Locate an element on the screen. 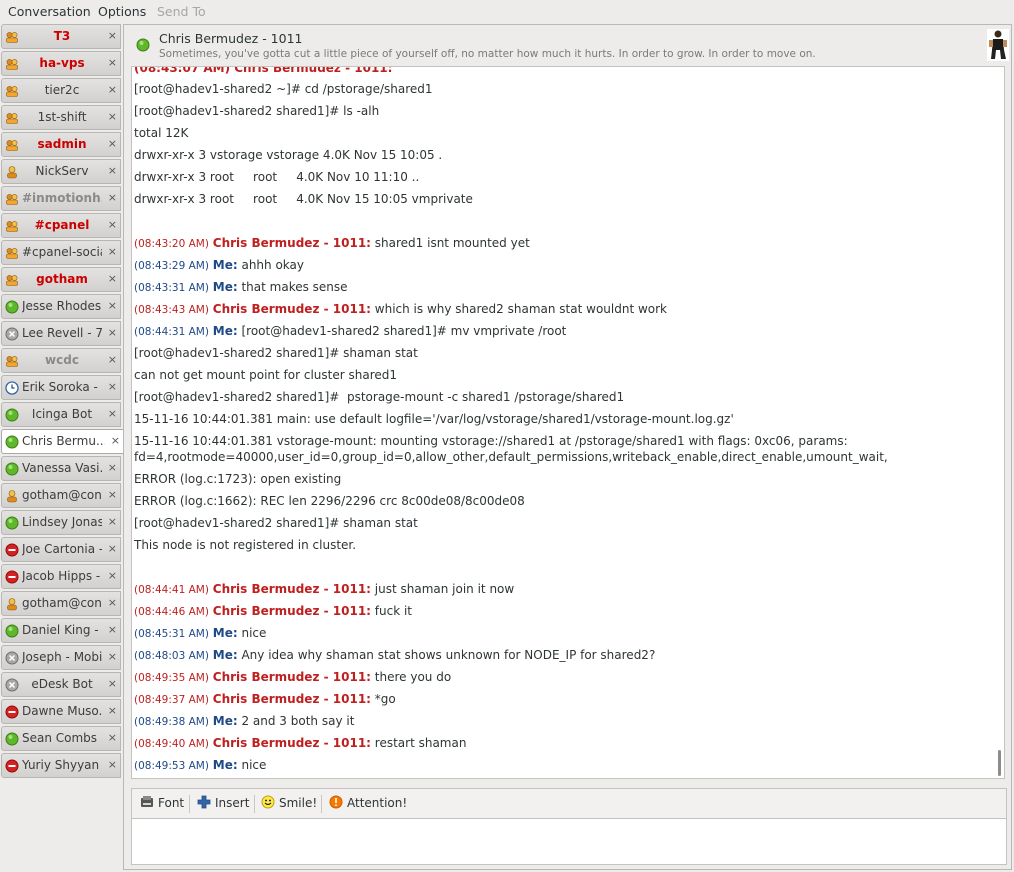 The height and width of the screenshot is (872, 1014). chat-message: (08:49:38 AM) Me: 2 and 3 both say it is located at coordinates (244, 721).